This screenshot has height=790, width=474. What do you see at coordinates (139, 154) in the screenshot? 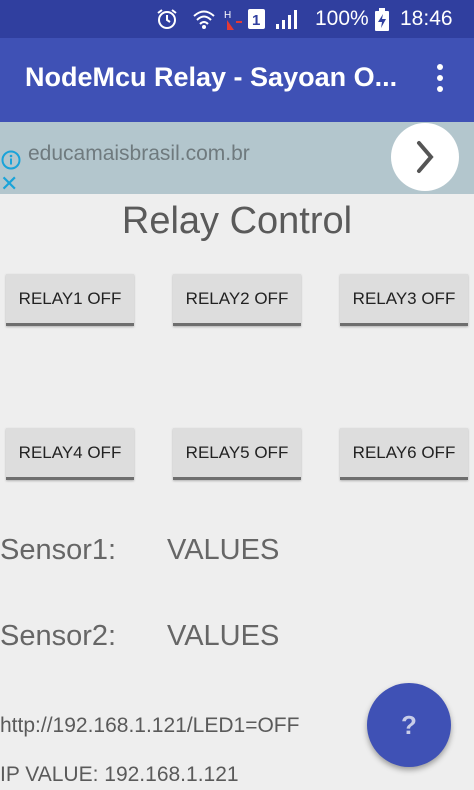
I see `ad-url: educamaisbrasil.com.br` at bounding box center [139, 154].